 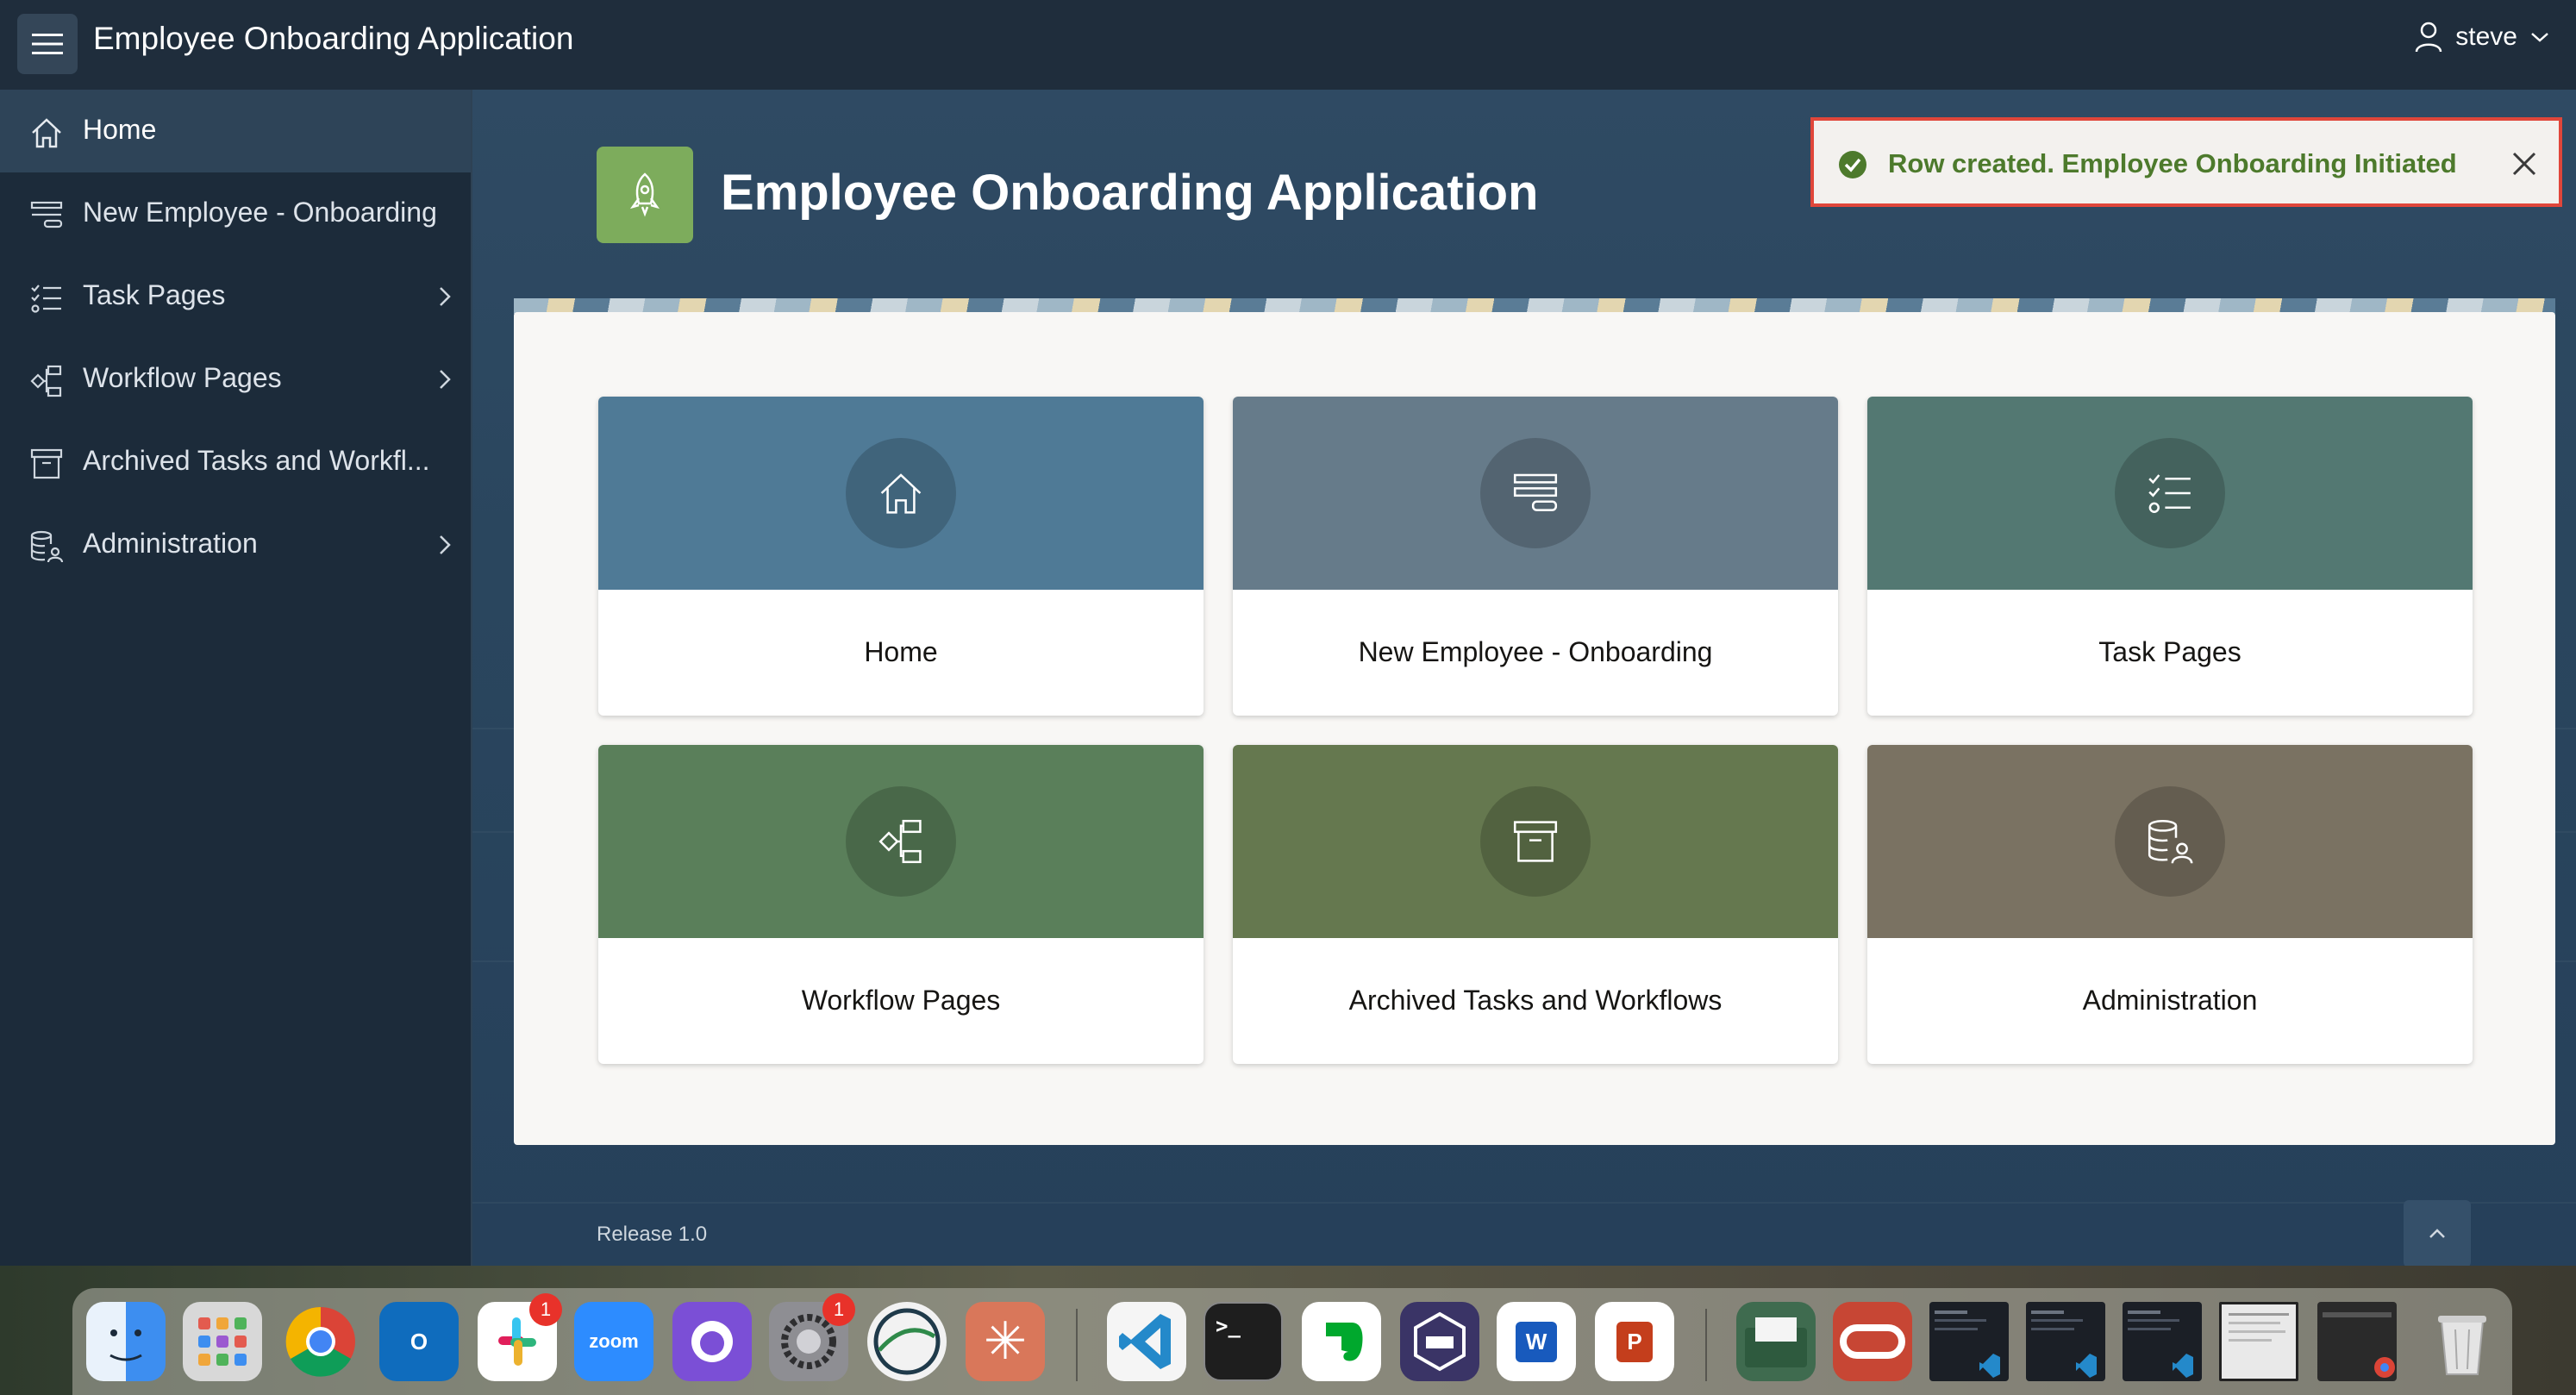 What do you see at coordinates (2486, 36) in the screenshot?
I see `user-name: steve` at bounding box center [2486, 36].